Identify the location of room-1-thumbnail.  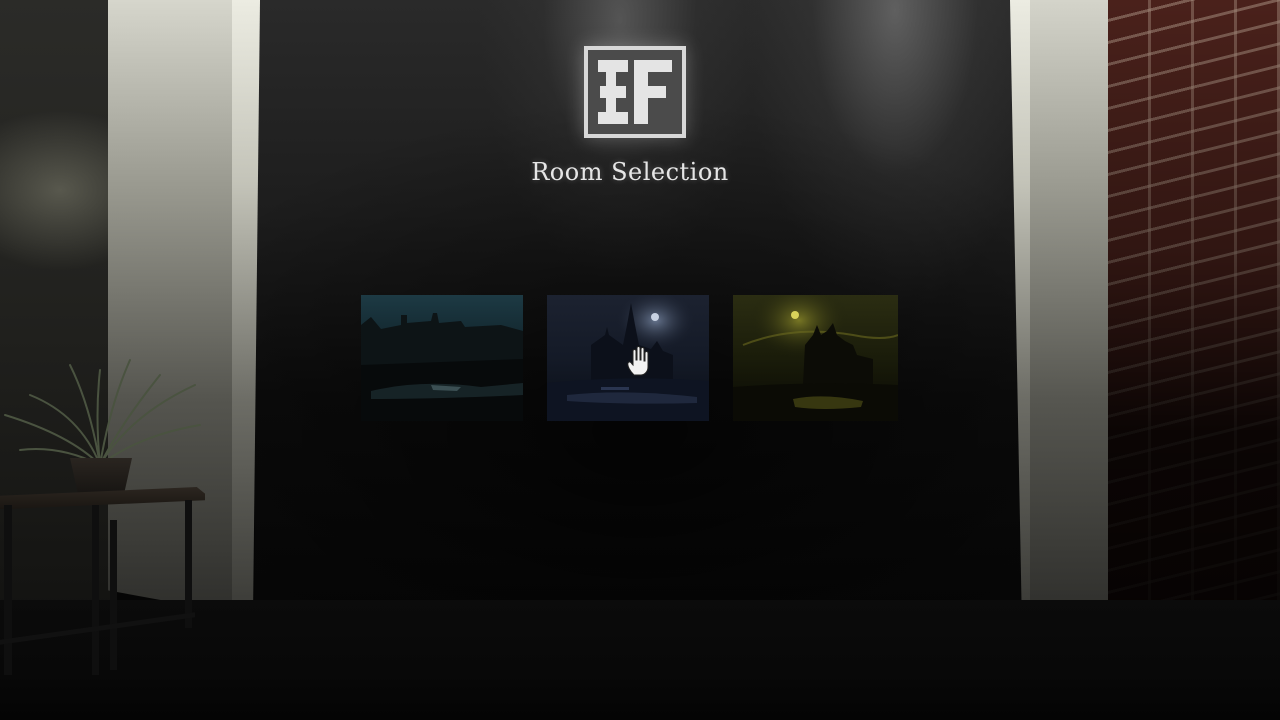
(442, 358).